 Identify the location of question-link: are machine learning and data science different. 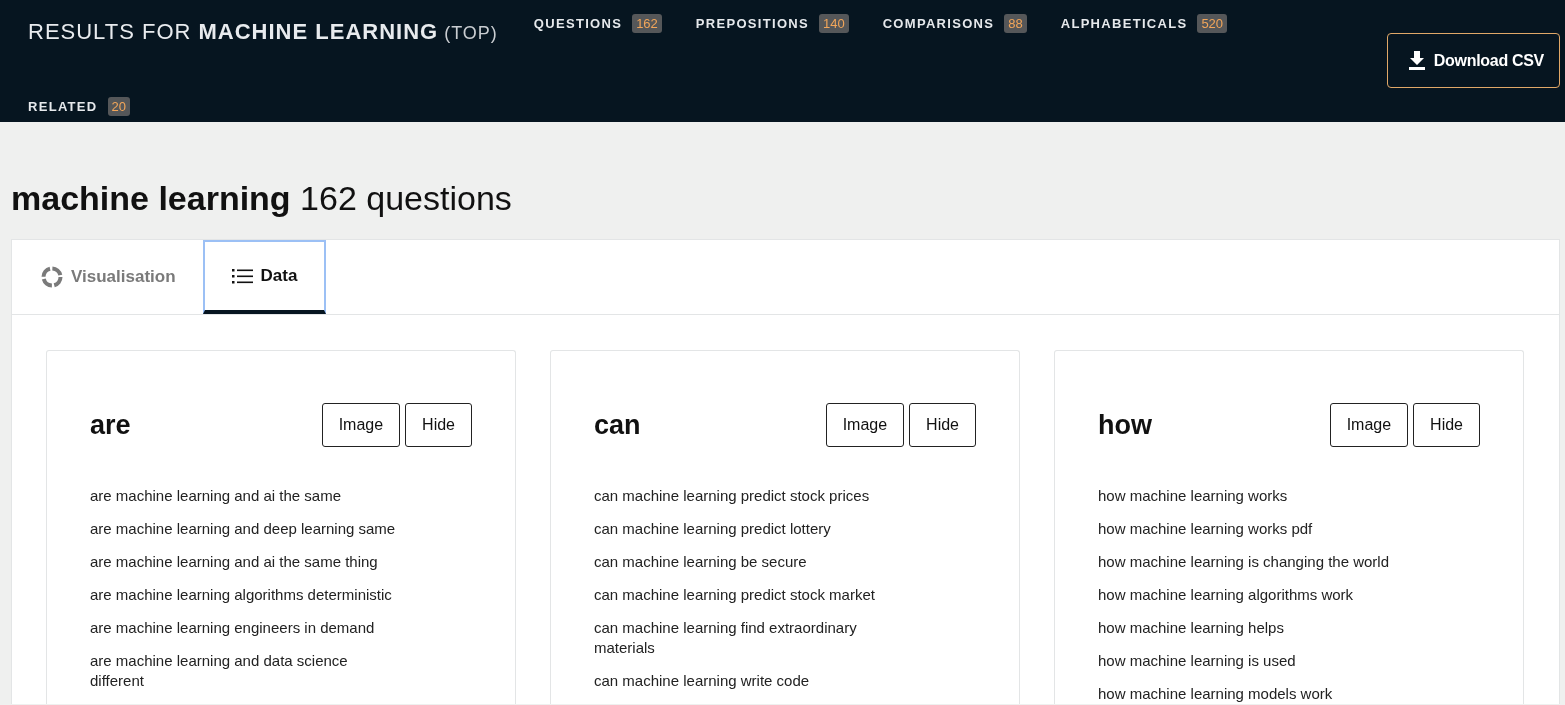
(245, 671).